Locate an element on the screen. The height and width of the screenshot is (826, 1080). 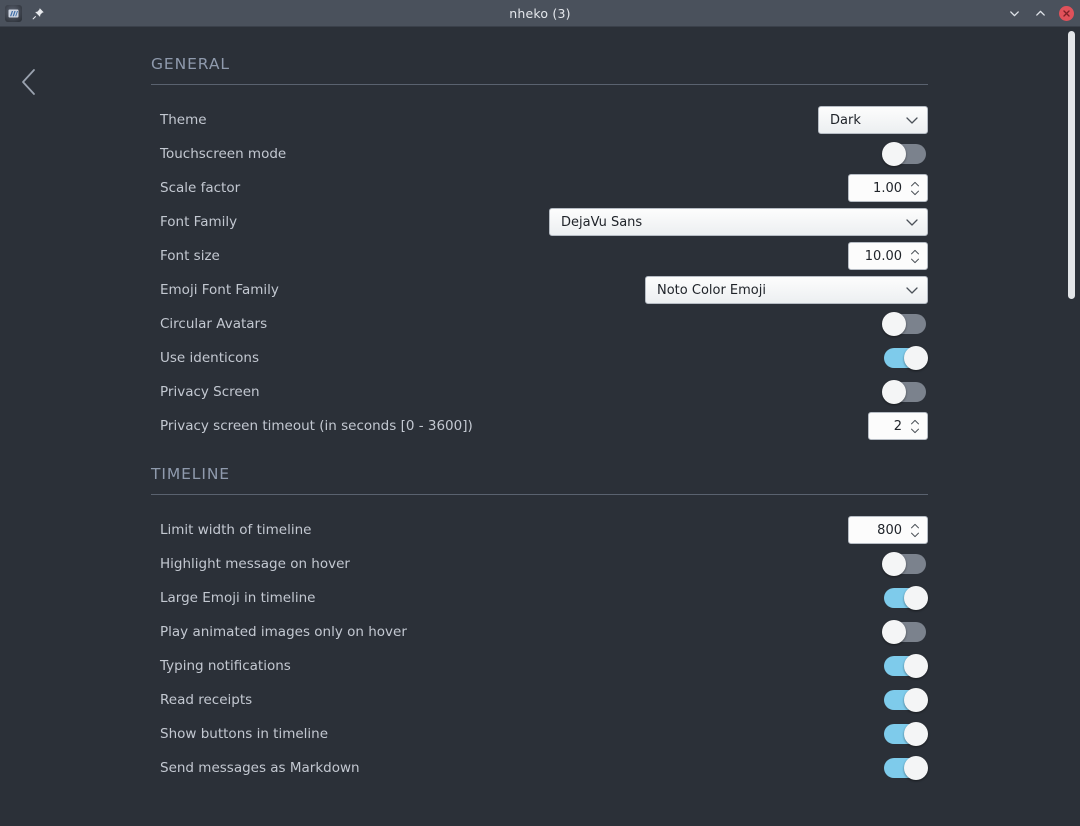
app-logo-icon is located at coordinates (13, 13).